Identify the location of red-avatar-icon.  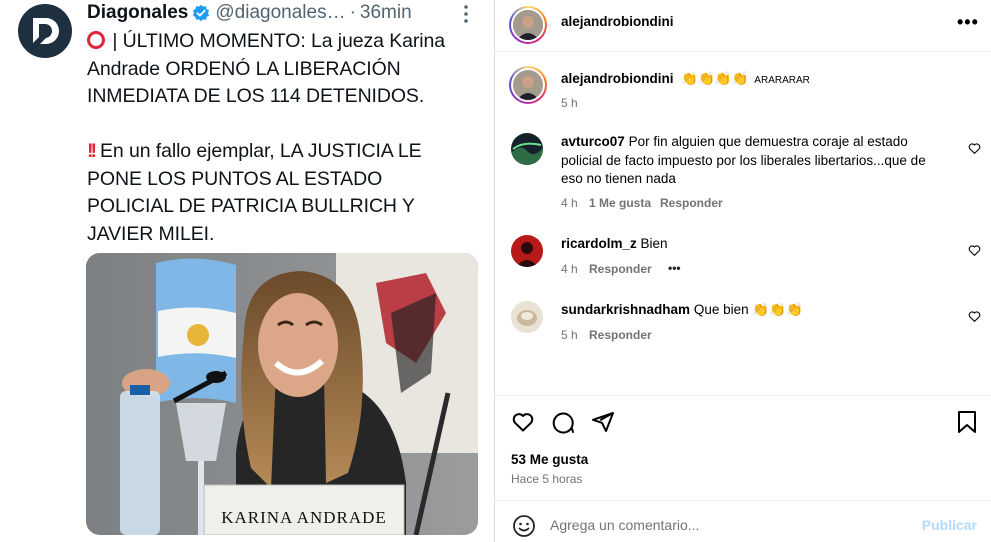
(527, 251).